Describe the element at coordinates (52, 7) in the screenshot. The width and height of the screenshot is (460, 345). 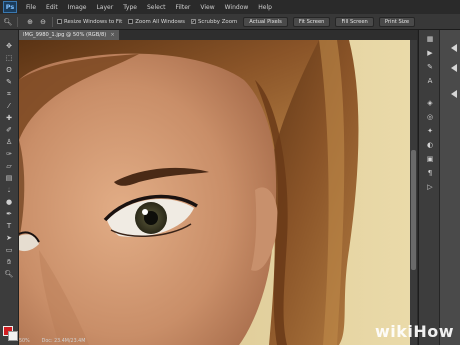
I see `menu-edit: Edit` at that location.